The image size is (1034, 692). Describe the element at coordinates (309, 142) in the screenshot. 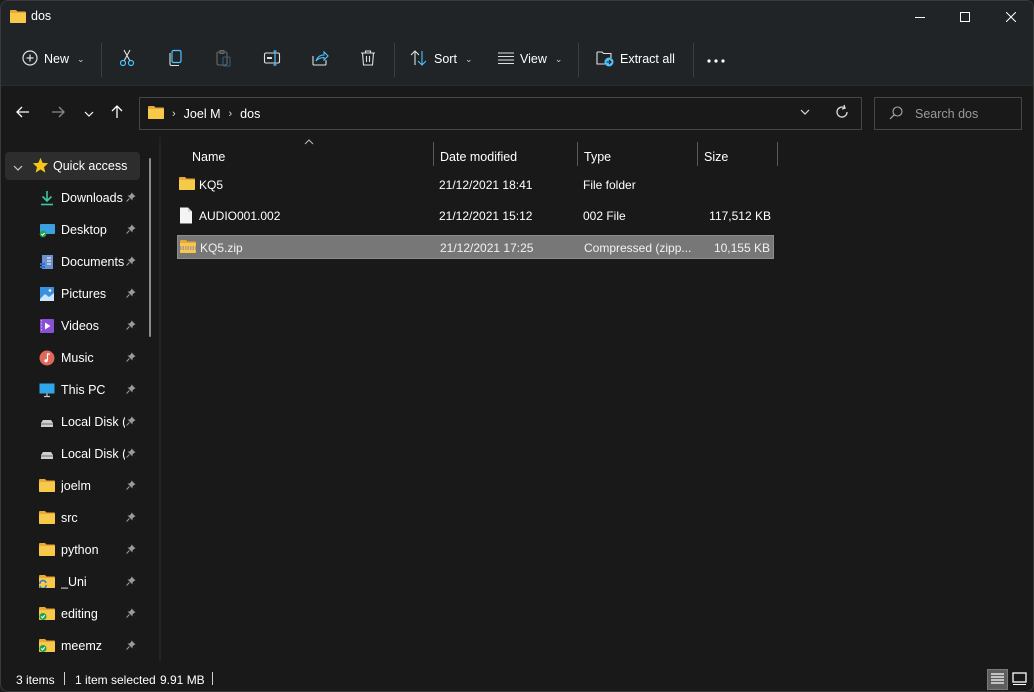

I see `sort-ascending-icon` at that location.